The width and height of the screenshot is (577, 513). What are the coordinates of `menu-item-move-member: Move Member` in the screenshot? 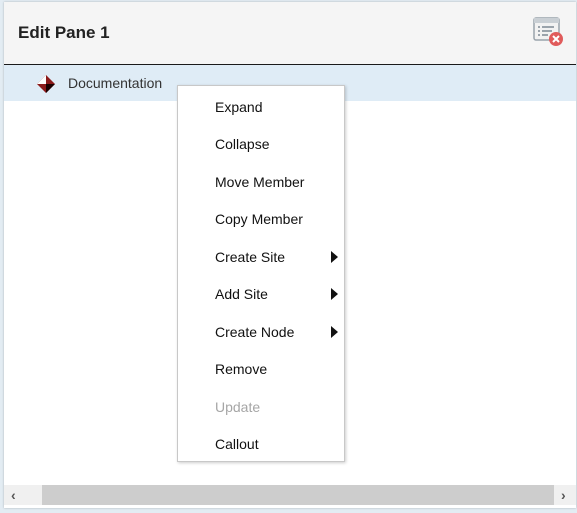 It's located at (261, 181).